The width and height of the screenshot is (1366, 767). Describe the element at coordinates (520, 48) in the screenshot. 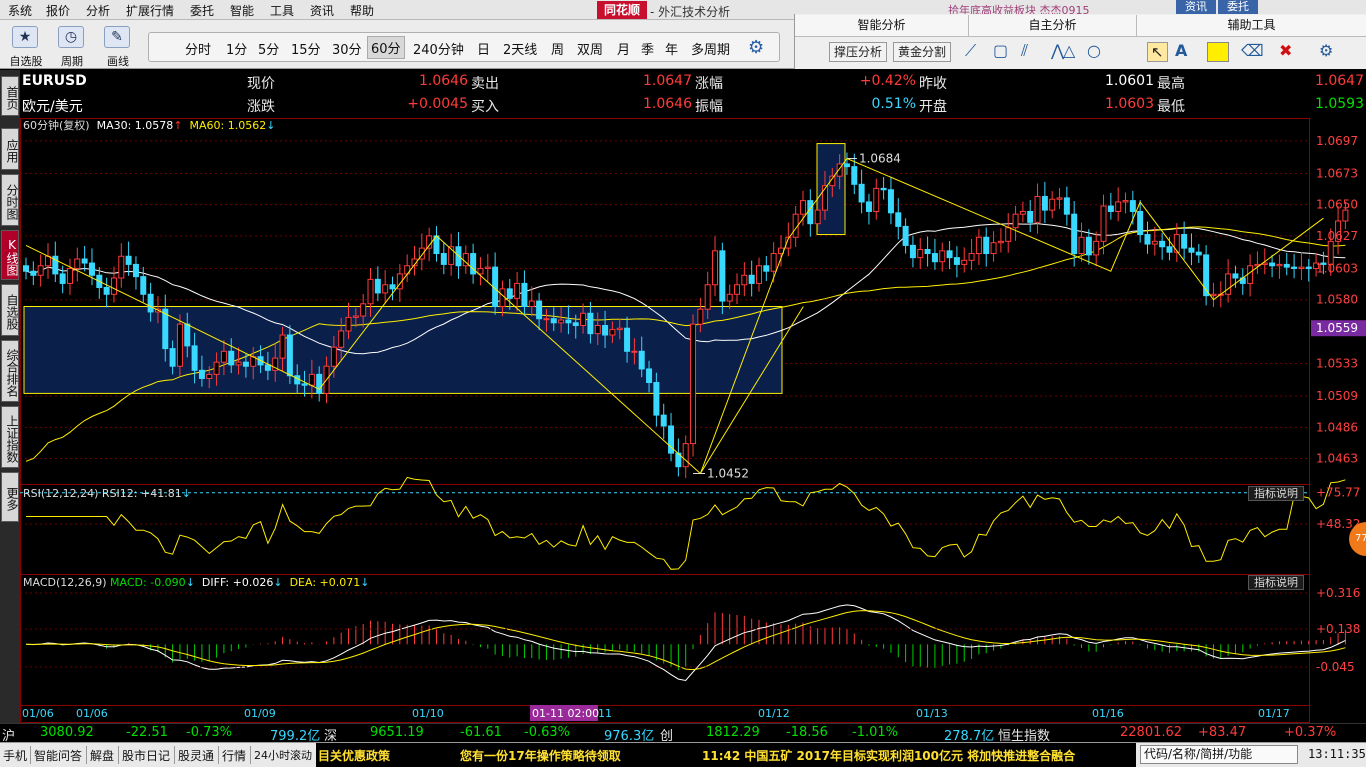

I see `period-2day: 2天线` at that location.